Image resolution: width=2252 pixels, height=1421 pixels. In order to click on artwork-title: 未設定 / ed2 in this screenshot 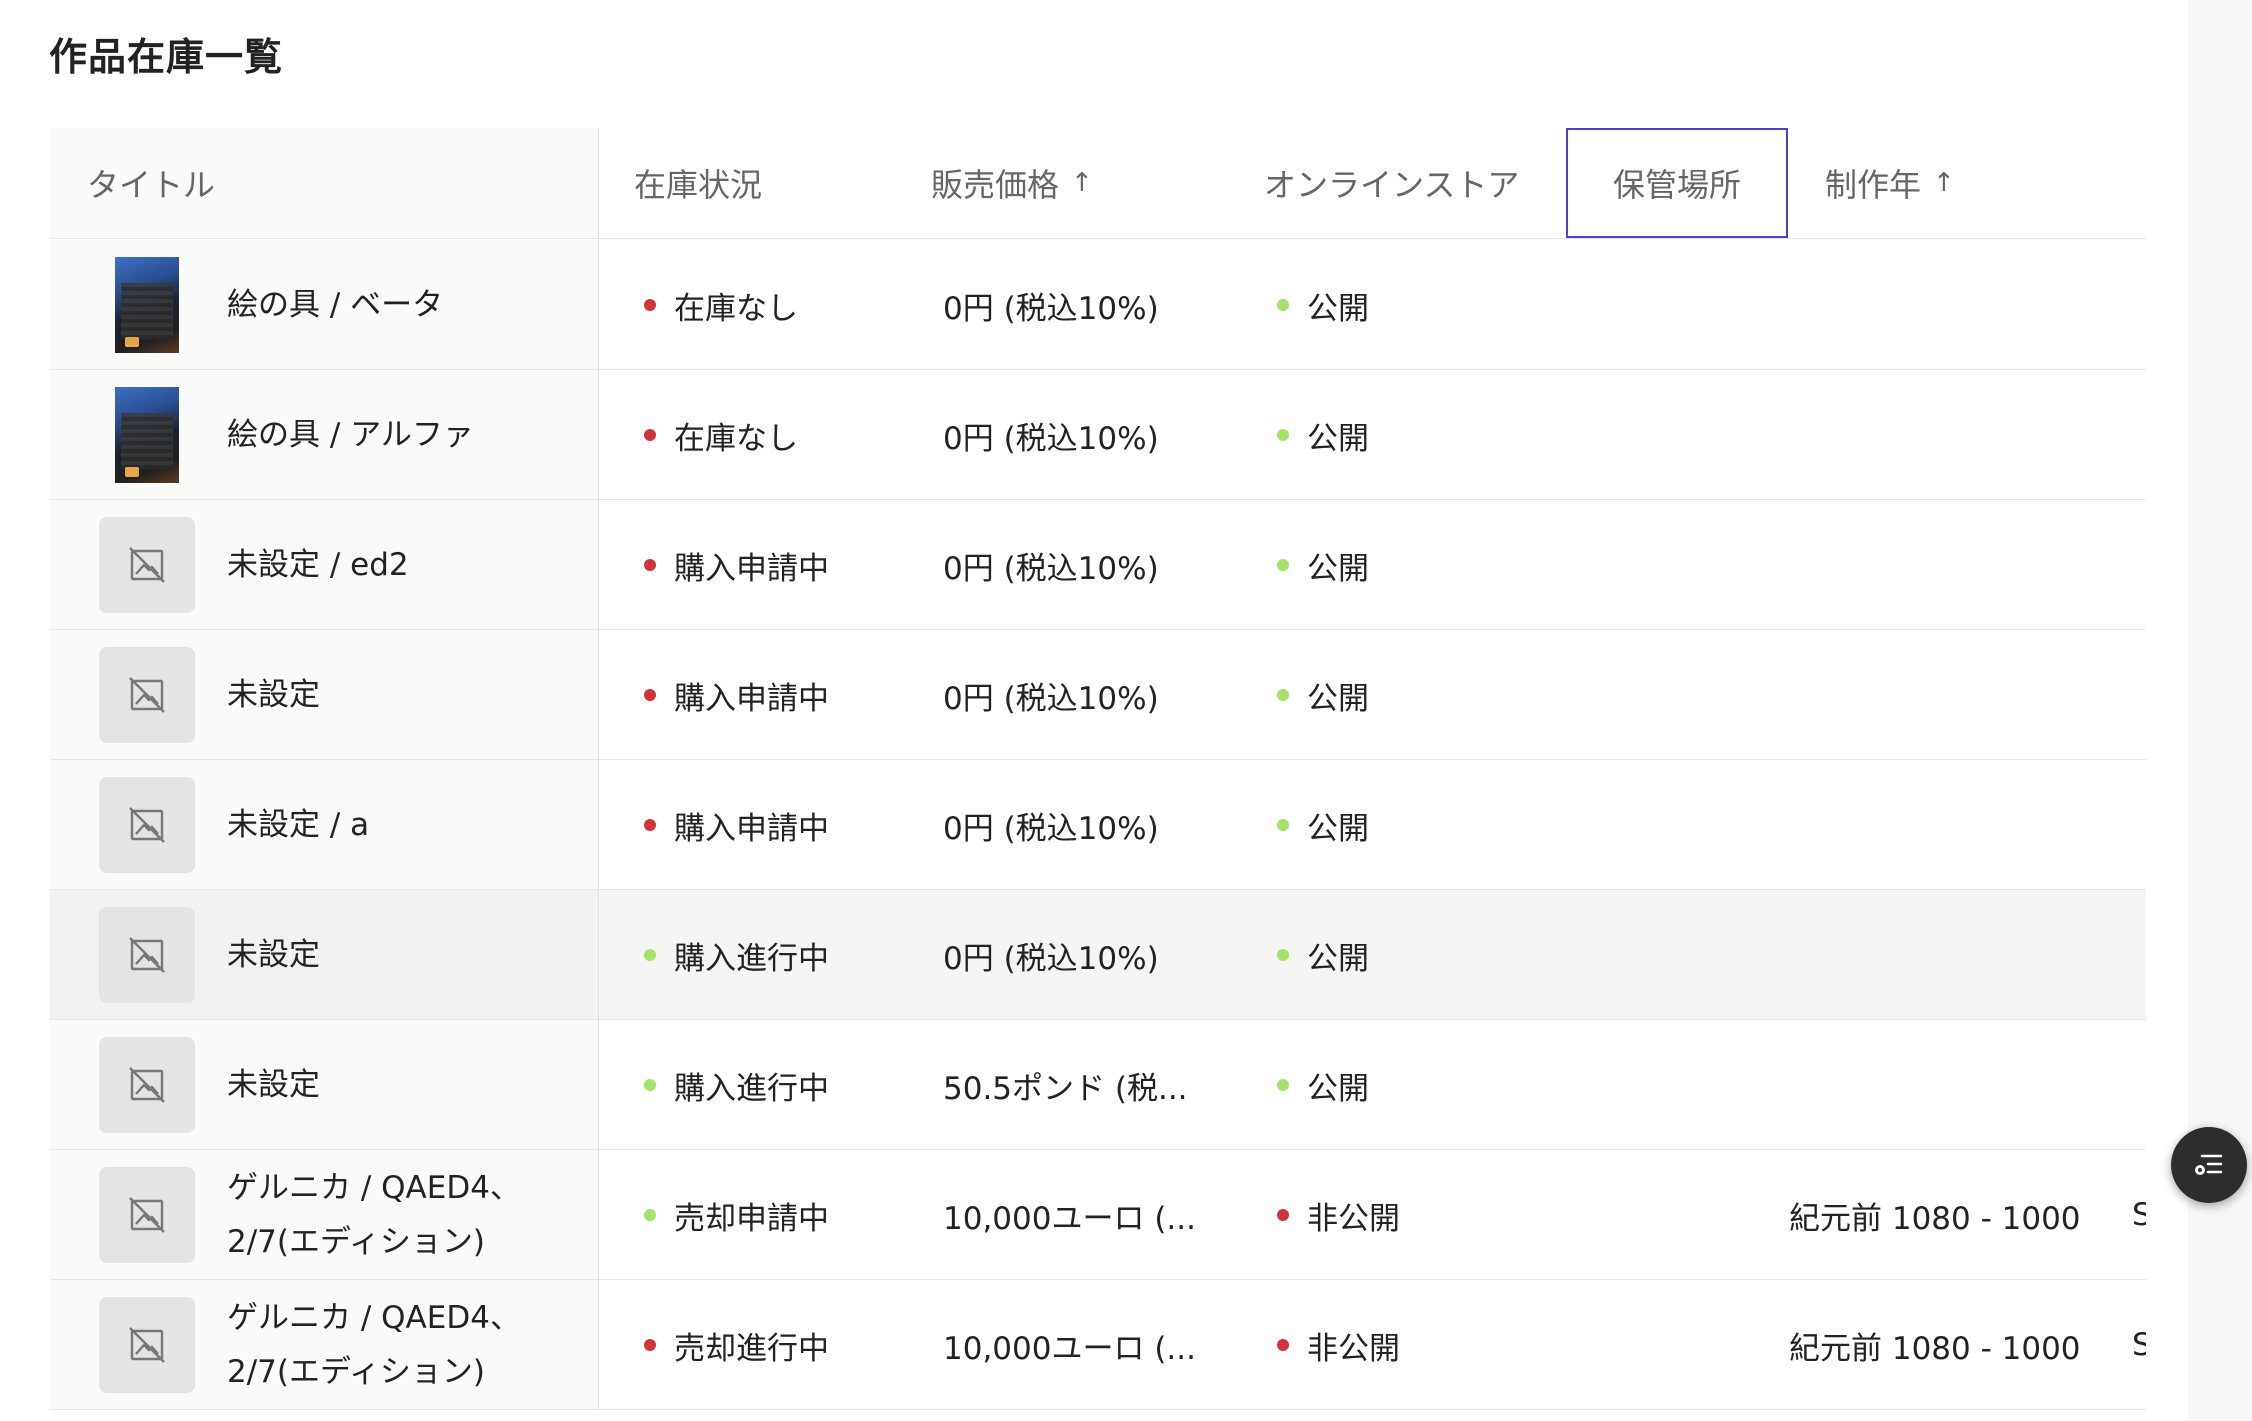, I will do `click(402, 565)`.